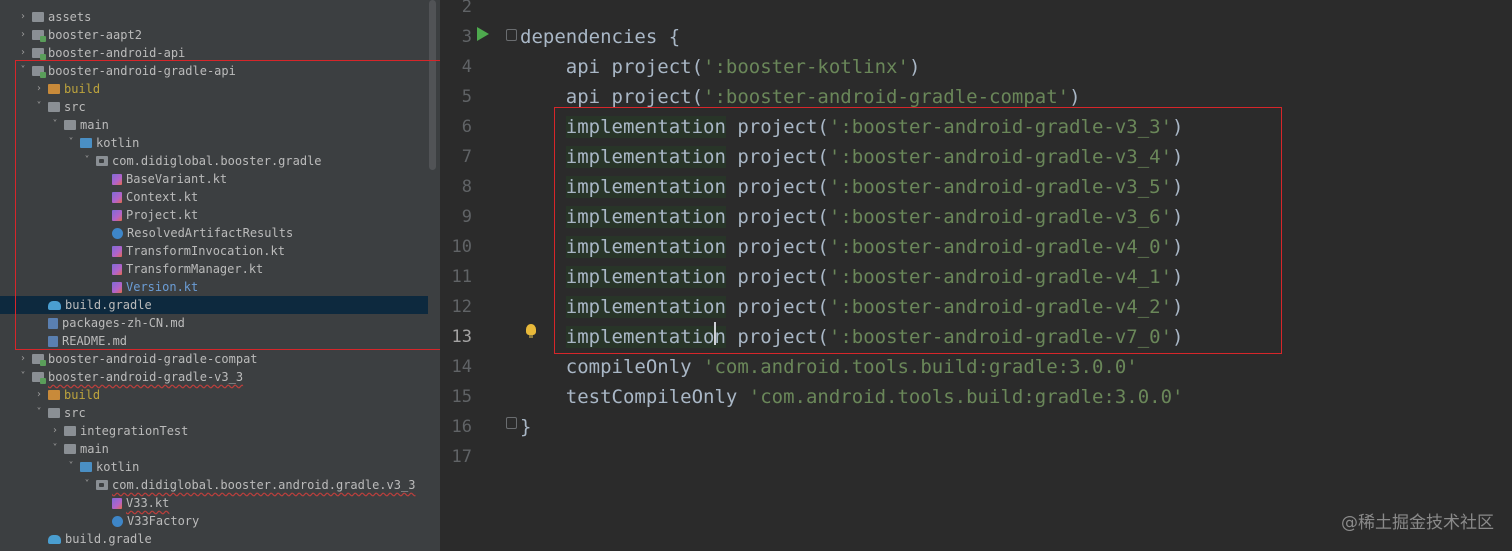  I want to click on tree-row-label: src, so click(75, 413).